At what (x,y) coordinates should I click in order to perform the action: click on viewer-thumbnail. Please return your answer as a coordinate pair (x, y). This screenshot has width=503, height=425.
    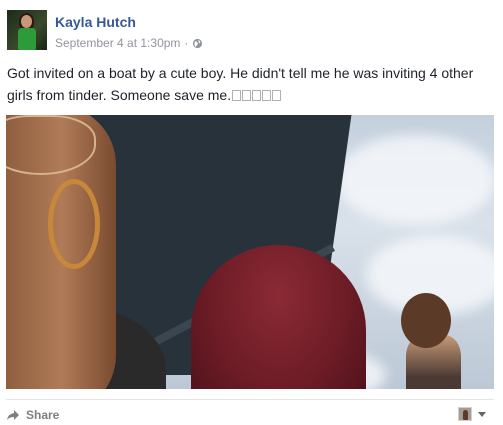
    Looking at the image, I should click on (465, 414).